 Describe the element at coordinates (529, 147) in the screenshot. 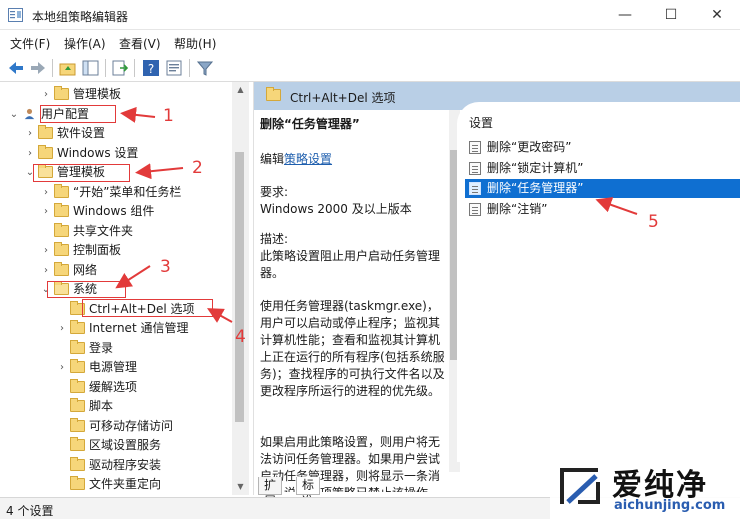

I see `setting-label: 删除“更改密码”` at that location.